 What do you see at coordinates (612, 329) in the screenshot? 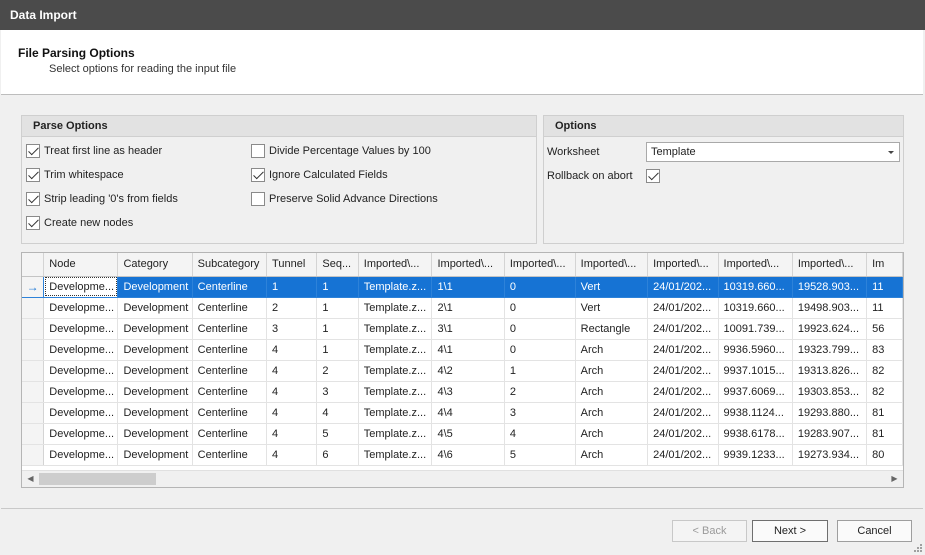
I see `table-cell: Rectangle` at bounding box center [612, 329].